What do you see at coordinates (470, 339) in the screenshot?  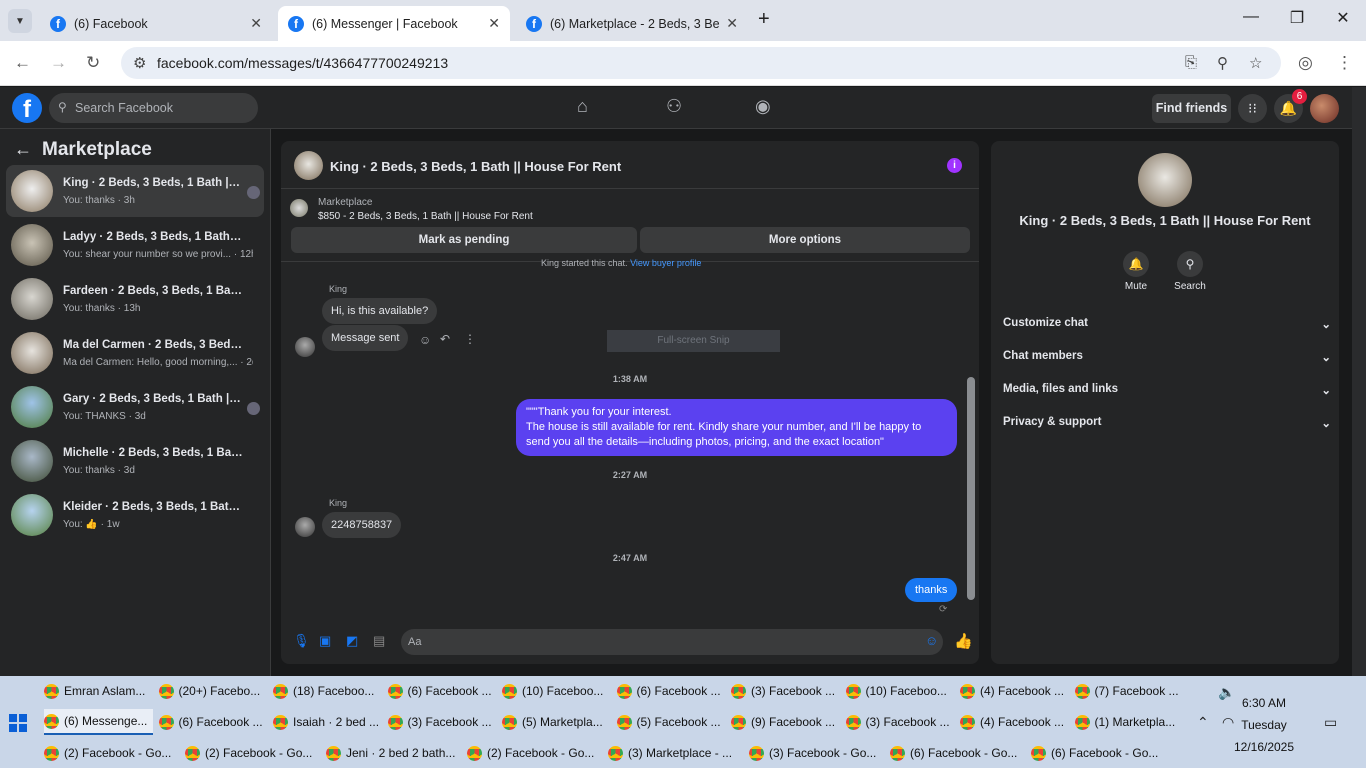 I see `more-actions-icon: ⋮` at bounding box center [470, 339].